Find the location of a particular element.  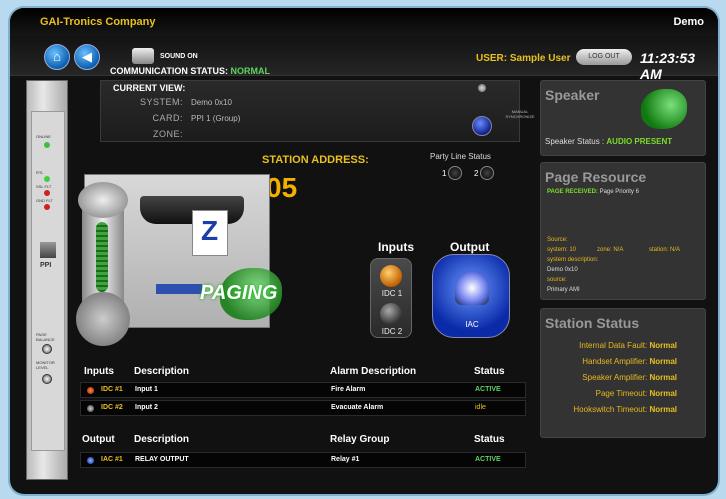

station-address-label: STATION ADDRESS: is located at coordinates (315, 160).